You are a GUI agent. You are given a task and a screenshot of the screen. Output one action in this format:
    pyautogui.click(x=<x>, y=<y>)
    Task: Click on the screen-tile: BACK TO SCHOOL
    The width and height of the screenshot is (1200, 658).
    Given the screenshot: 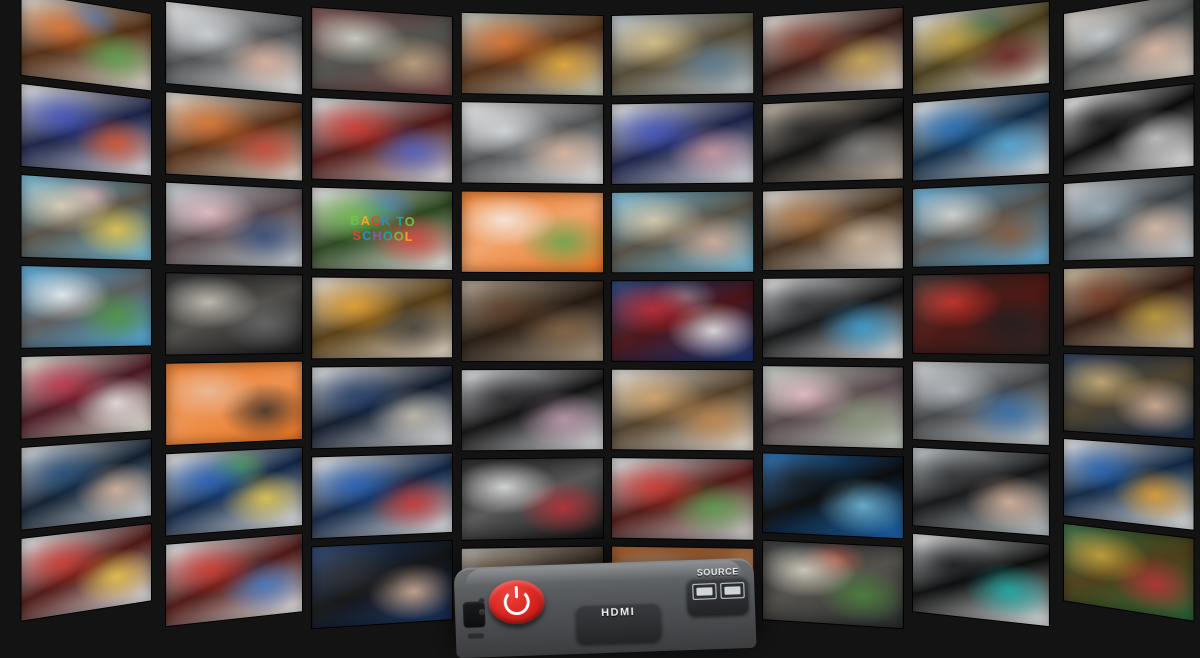 What is the action you would take?
    pyautogui.click(x=382, y=229)
    